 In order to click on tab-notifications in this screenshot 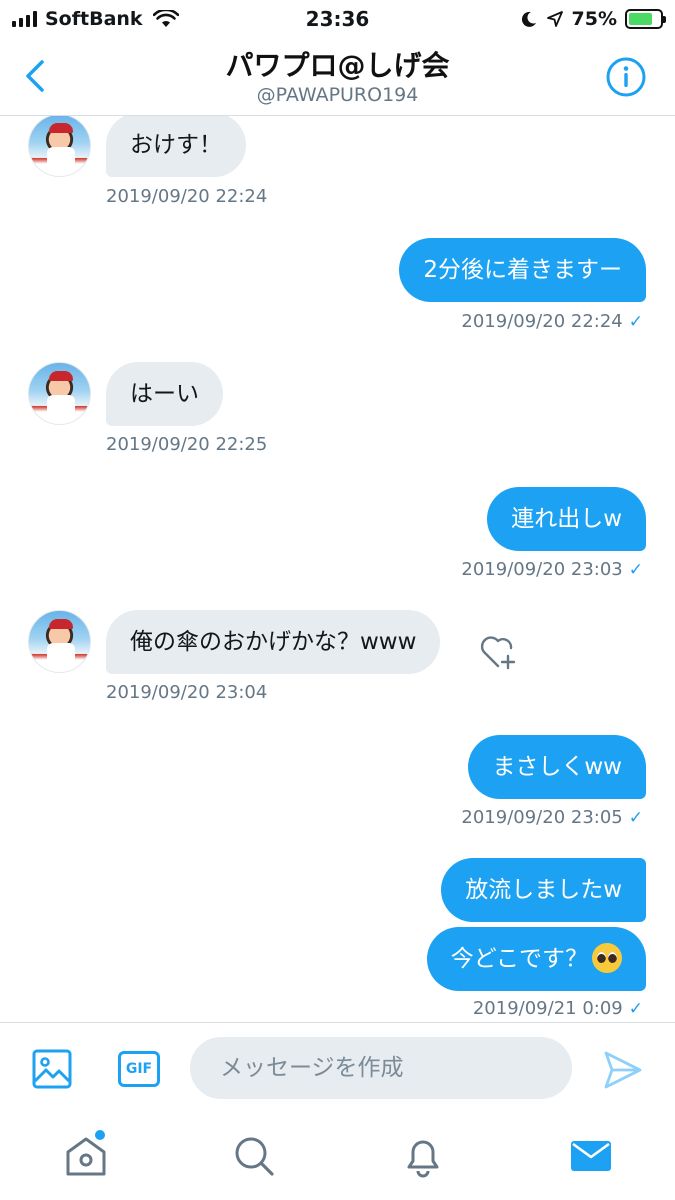, I will do `click(423, 1156)`.